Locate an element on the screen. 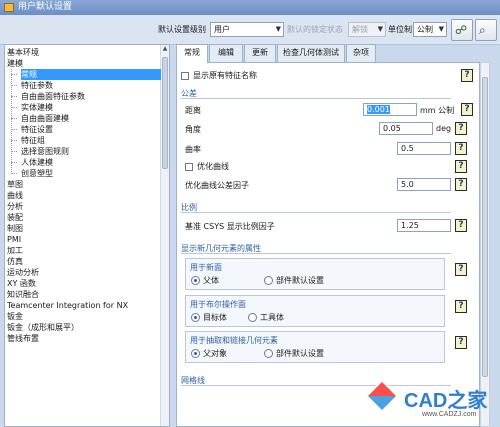  watermark-brand: CAD之家 is located at coordinates (446, 401).